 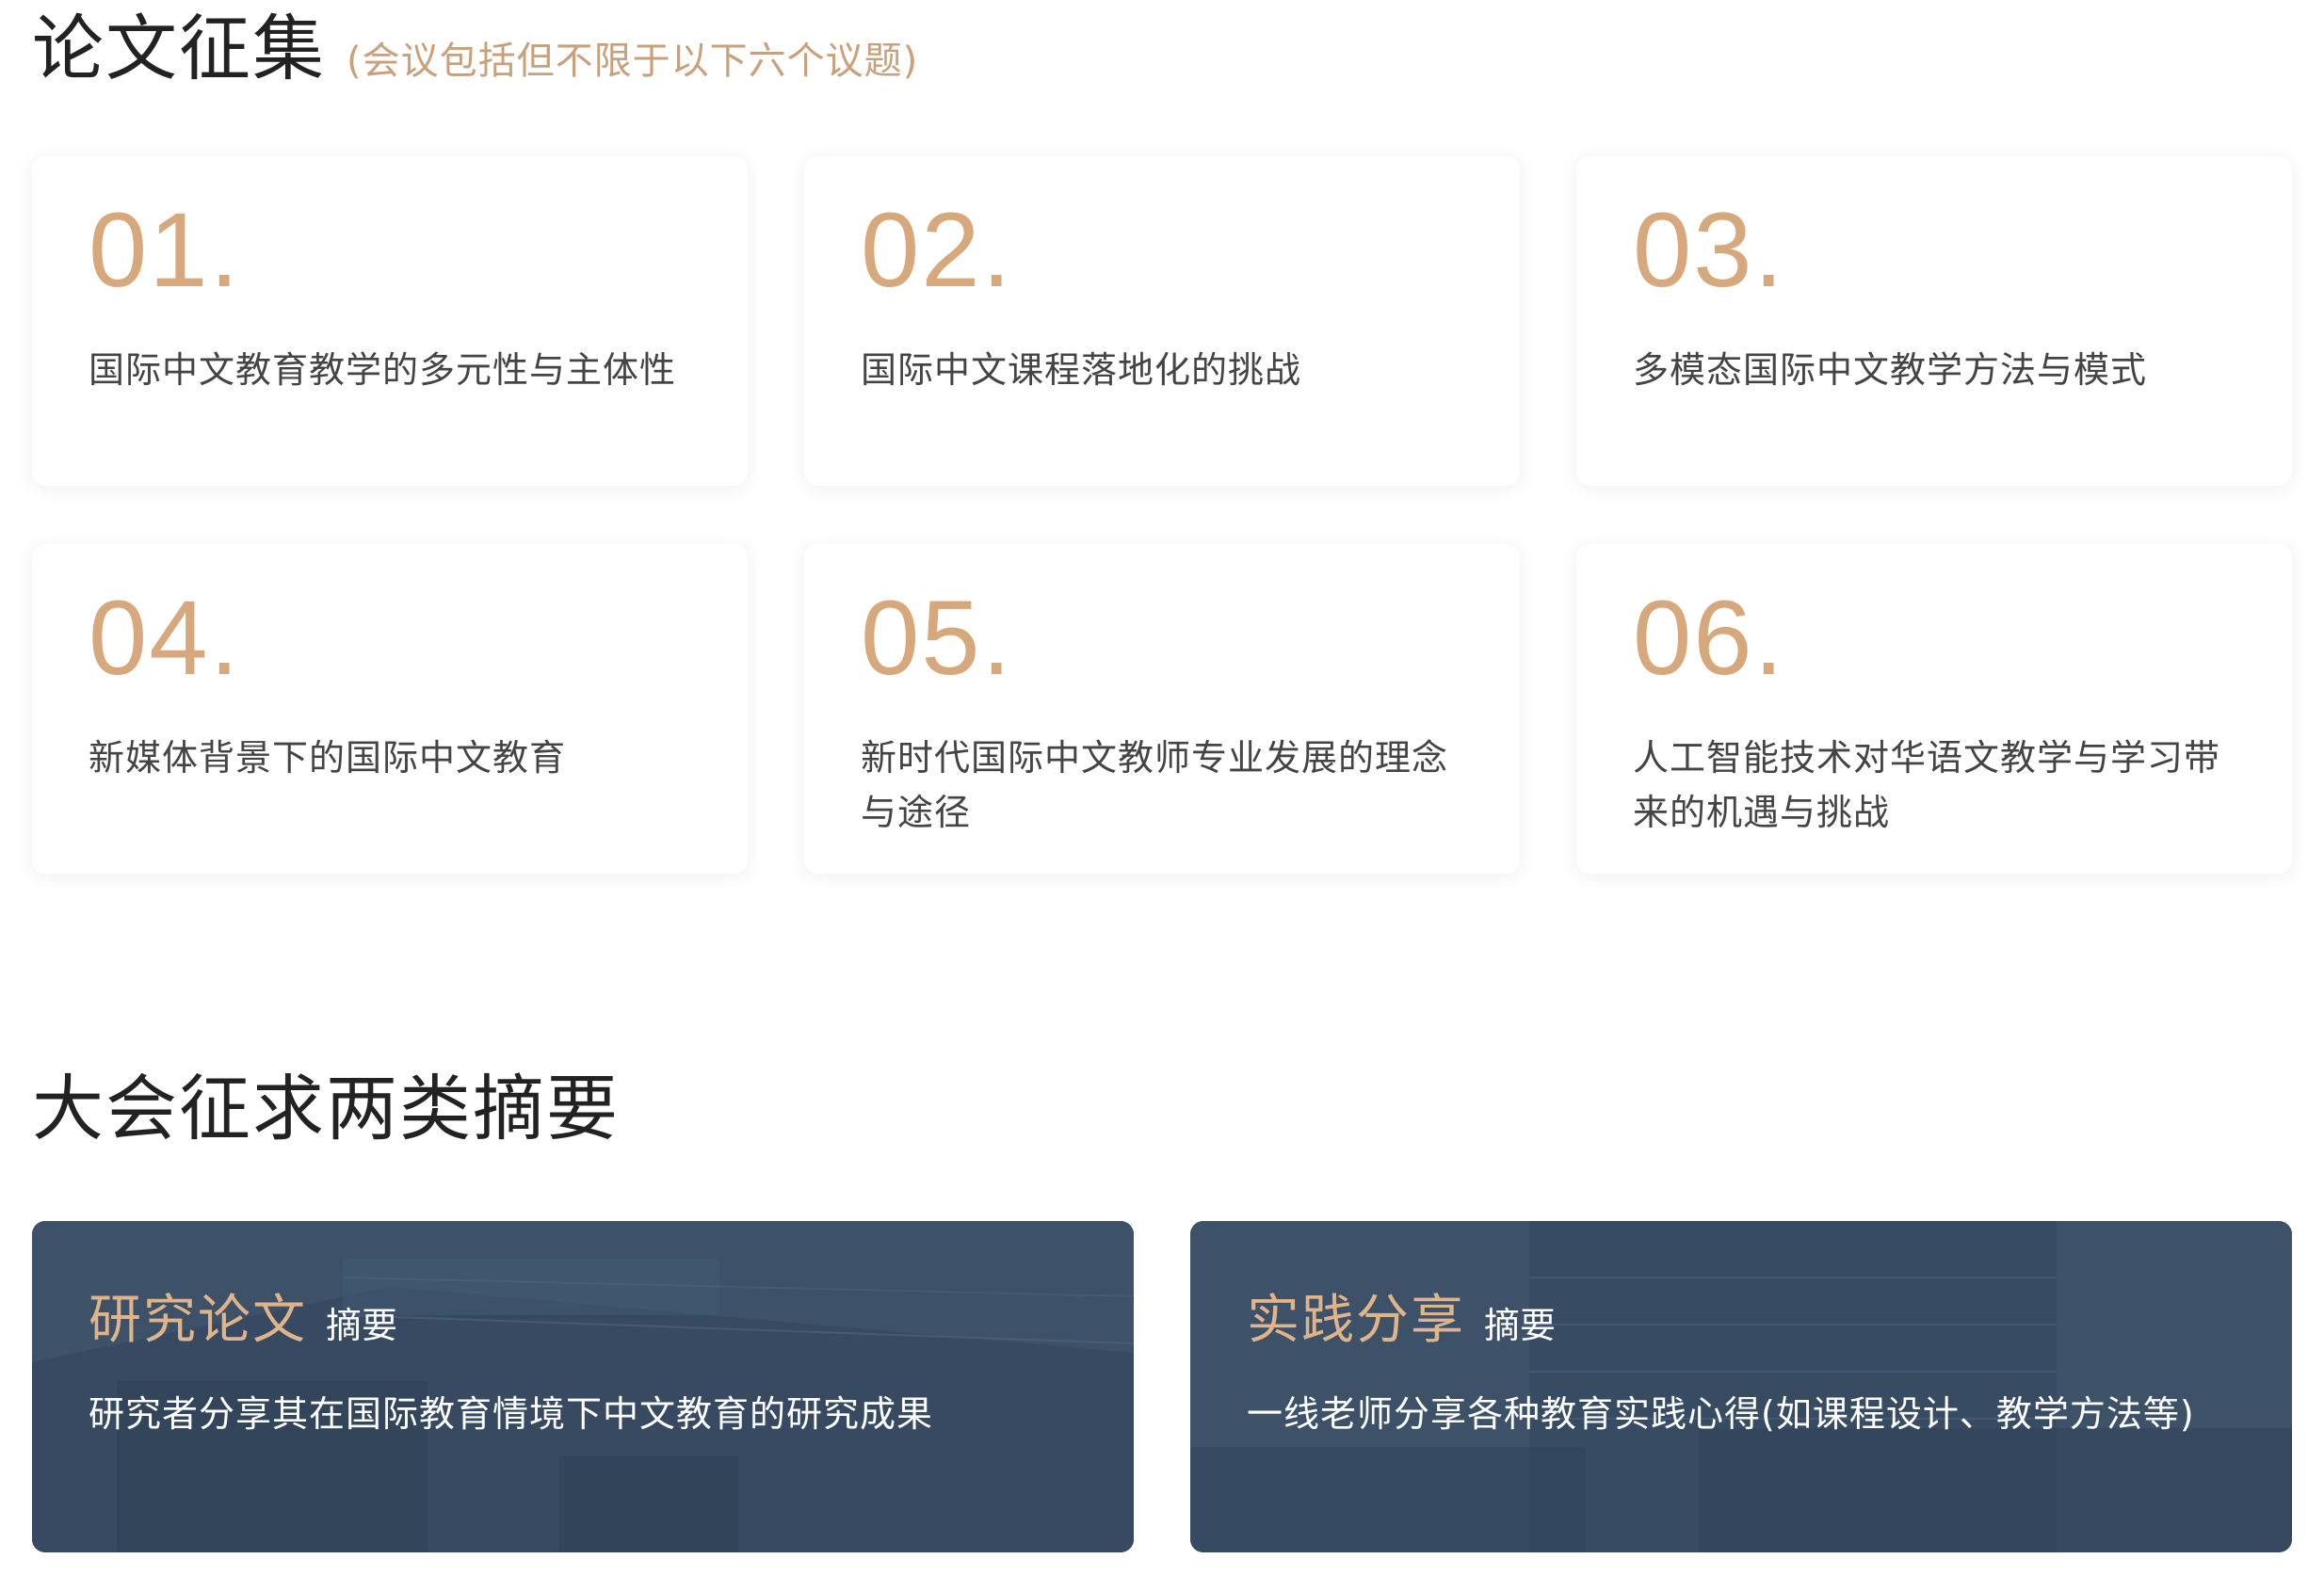 I want to click on abstract-title: 实践分享, so click(x=1356, y=1320).